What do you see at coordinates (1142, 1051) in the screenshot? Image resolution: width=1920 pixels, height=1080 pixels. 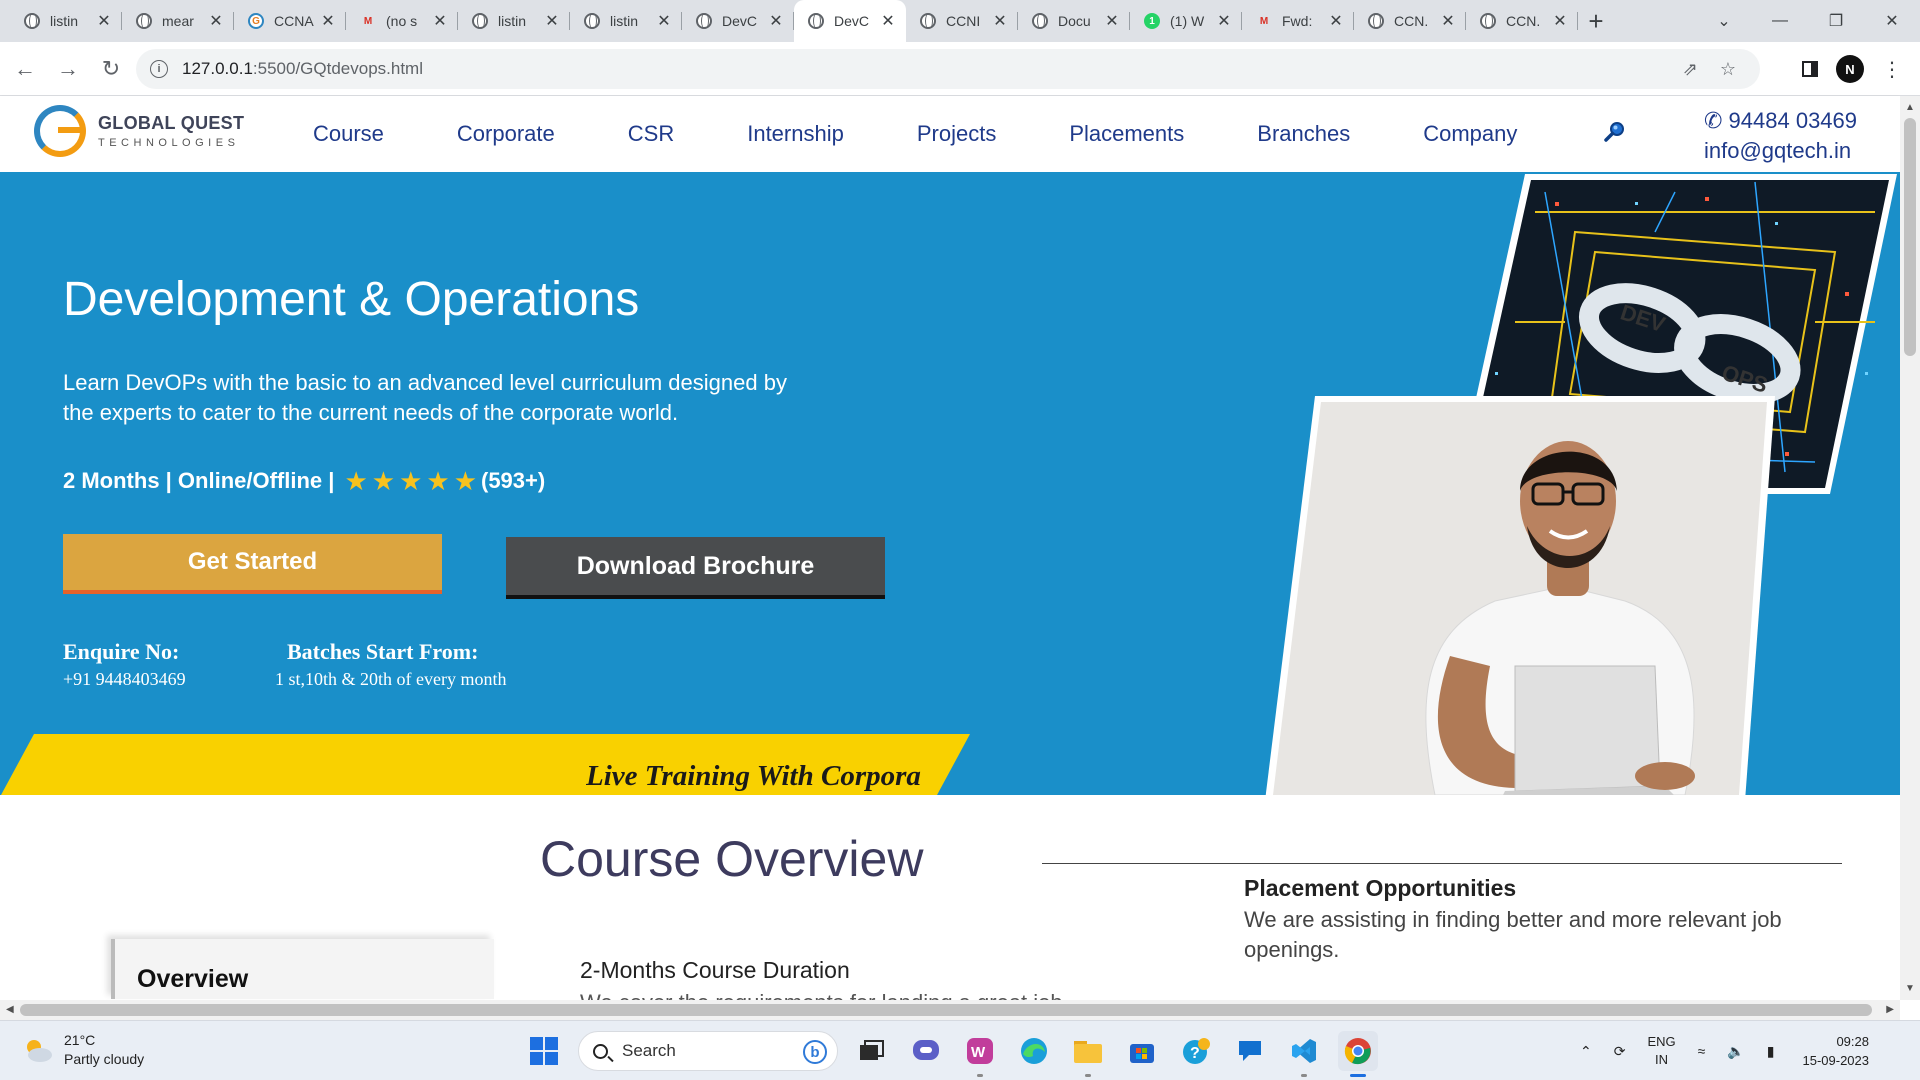 I see `ms-store-icon` at bounding box center [1142, 1051].